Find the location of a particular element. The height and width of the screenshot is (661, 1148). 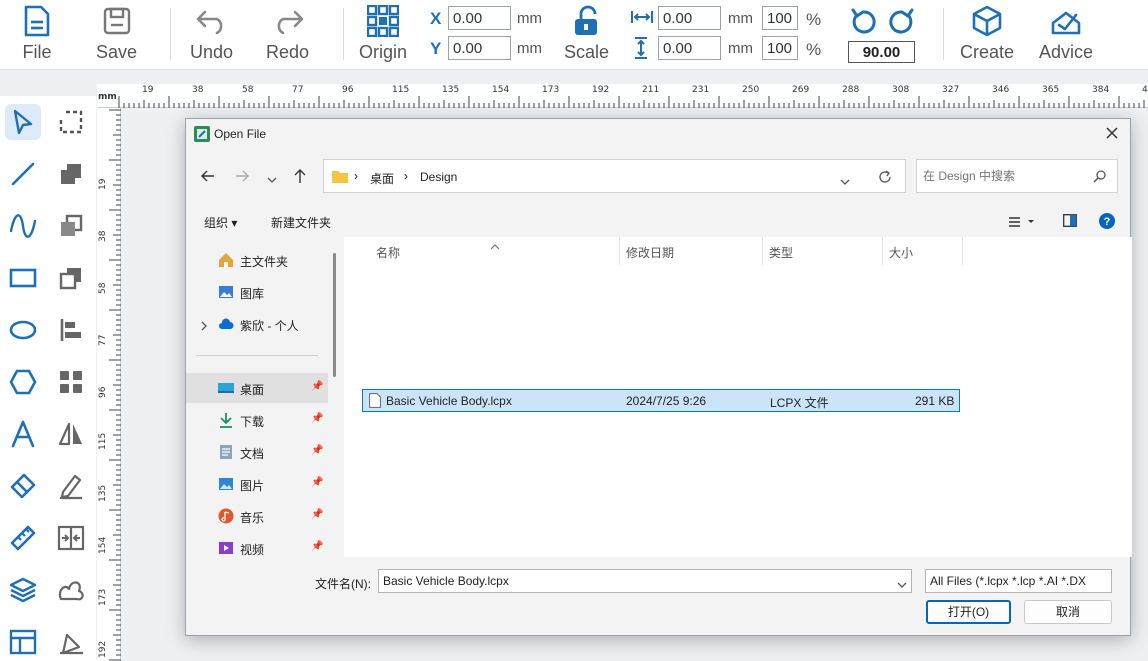

layers-icon is located at coordinates (23, 590).